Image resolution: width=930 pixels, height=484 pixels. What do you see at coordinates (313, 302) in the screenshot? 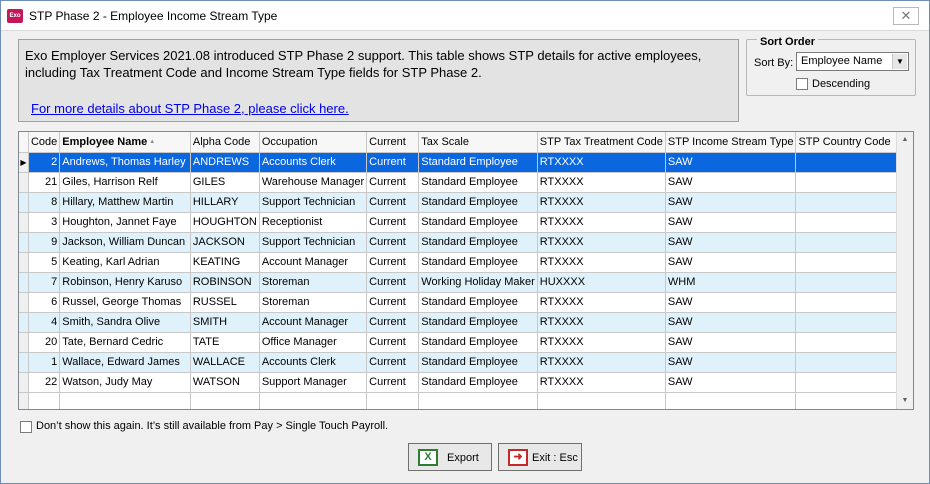
I see `cell-occupation: Storeman` at bounding box center [313, 302].